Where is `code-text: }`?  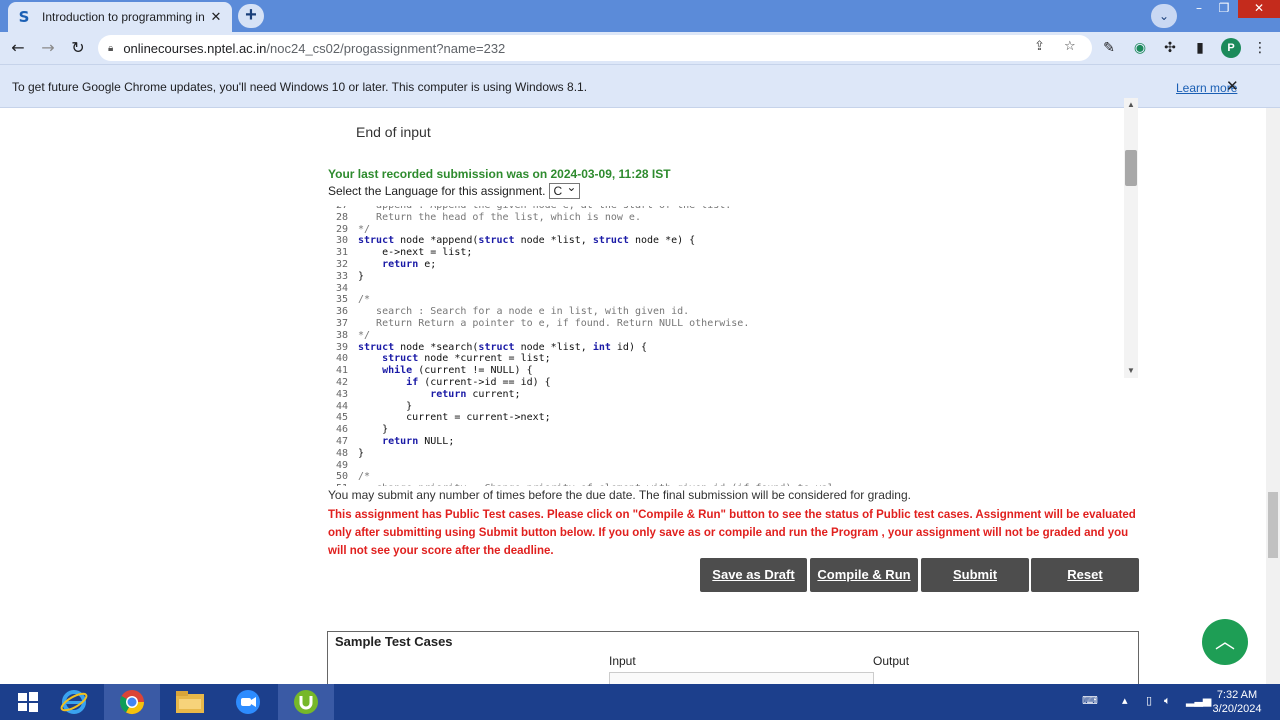
code-text: } is located at coordinates (373, 430).